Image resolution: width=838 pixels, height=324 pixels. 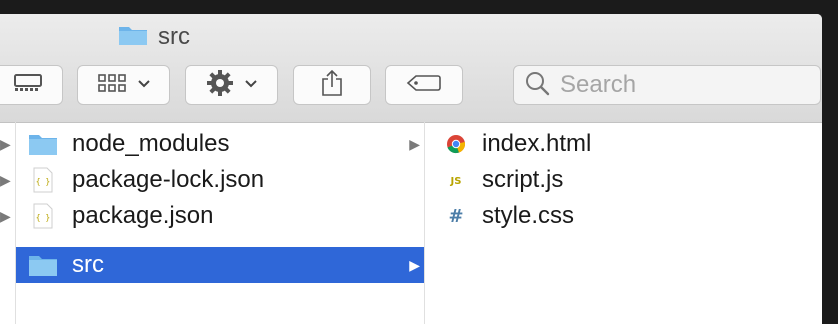 I want to click on tag-icon, so click(x=424, y=85).